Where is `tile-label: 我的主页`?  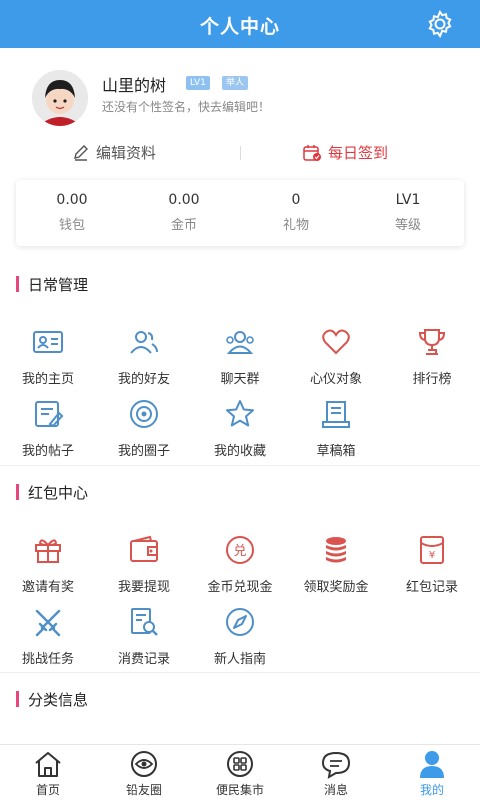
tile-label: 我的主页 is located at coordinates (47, 379).